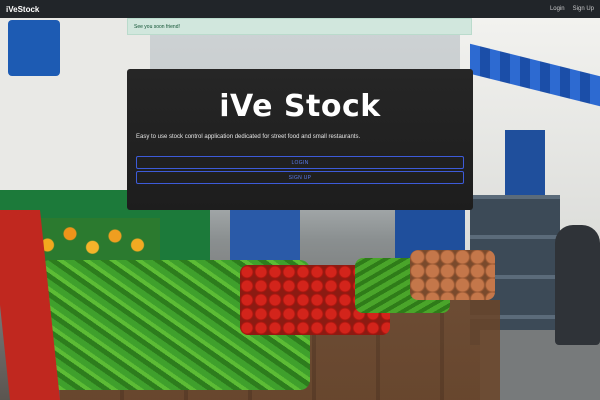  What do you see at coordinates (557, 9) in the screenshot?
I see `nav-login-link: Login` at bounding box center [557, 9].